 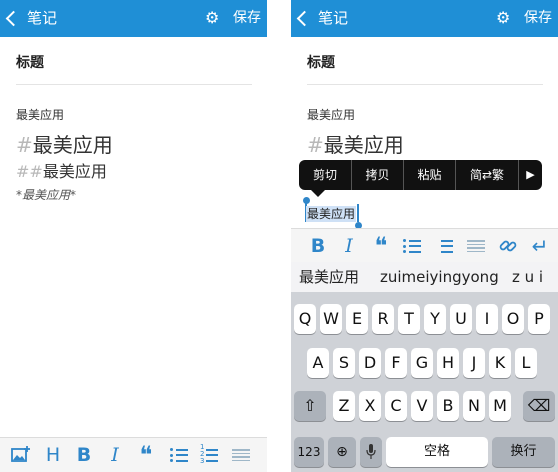 What do you see at coordinates (377, 175) in the screenshot?
I see `menu-item-copy: 拷贝` at bounding box center [377, 175].